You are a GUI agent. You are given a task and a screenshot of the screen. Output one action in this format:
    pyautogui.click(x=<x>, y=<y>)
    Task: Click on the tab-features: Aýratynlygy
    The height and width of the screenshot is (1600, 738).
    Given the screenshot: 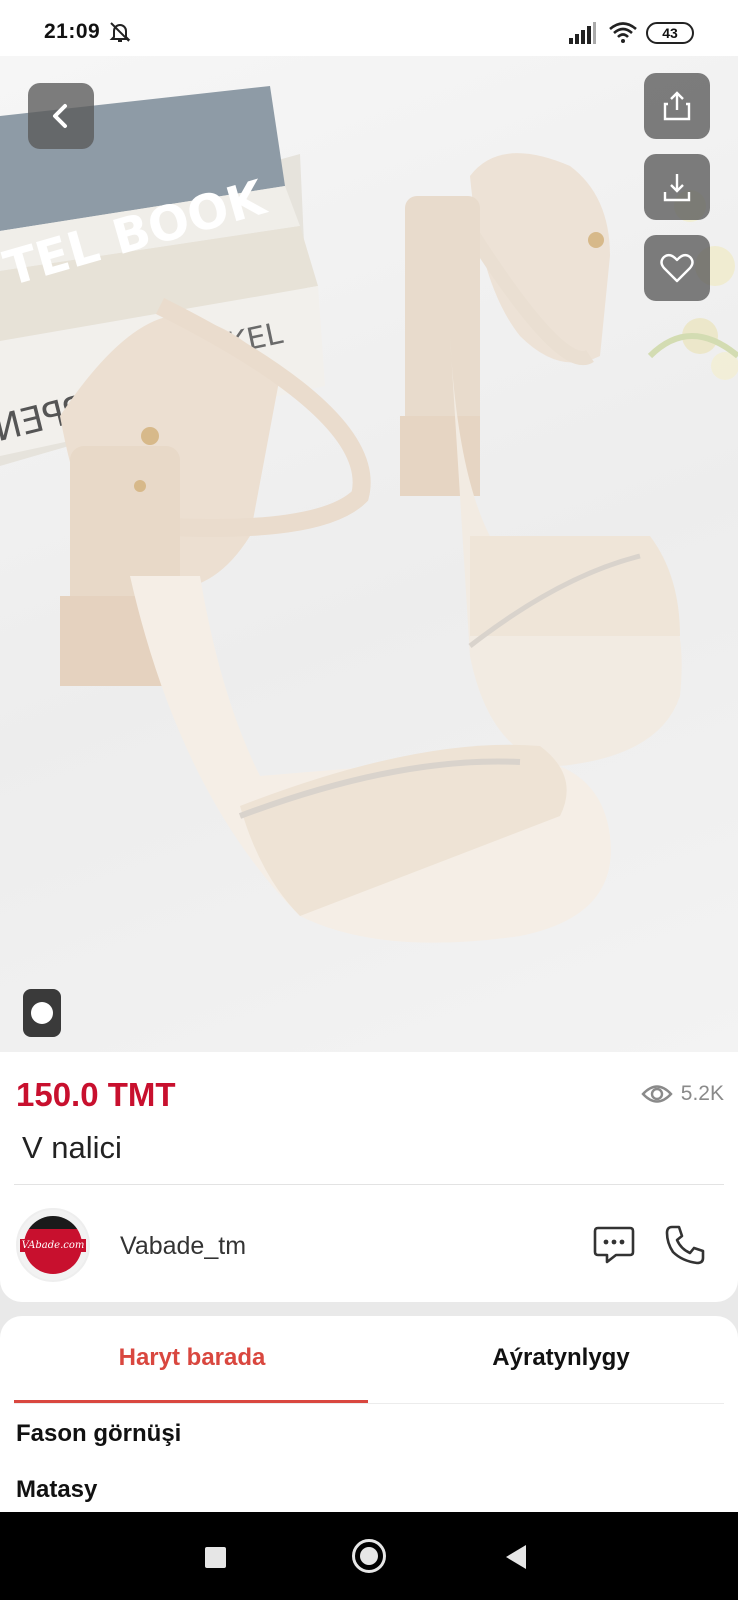 What is the action you would take?
    pyautogui.click(x=561, y=1358)
    